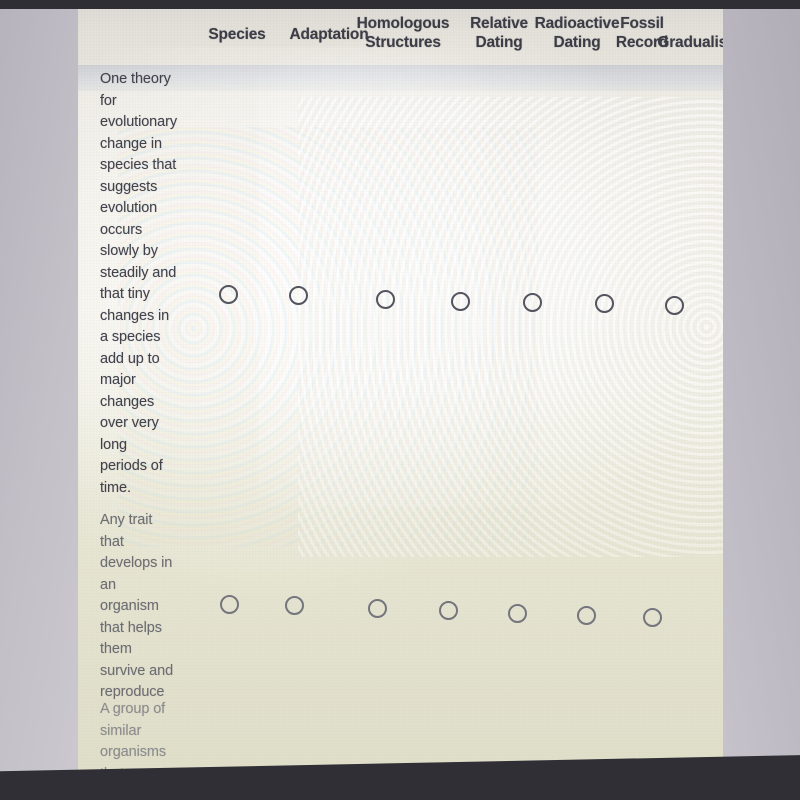 Image resolution: width=800 pixels, height=800 pixels. What do you see at coordinates (652, 617) in the screenshot?
I see `radio-row-2-gradualism` at bounding box center [652, 617].